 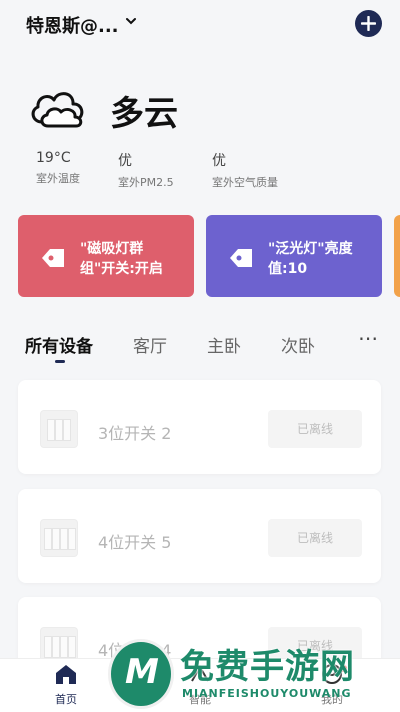 What do you see at coordinates (53, 158) in the screenshot?
I see `metric-value: 19°C` at bounding box center [53, 158].